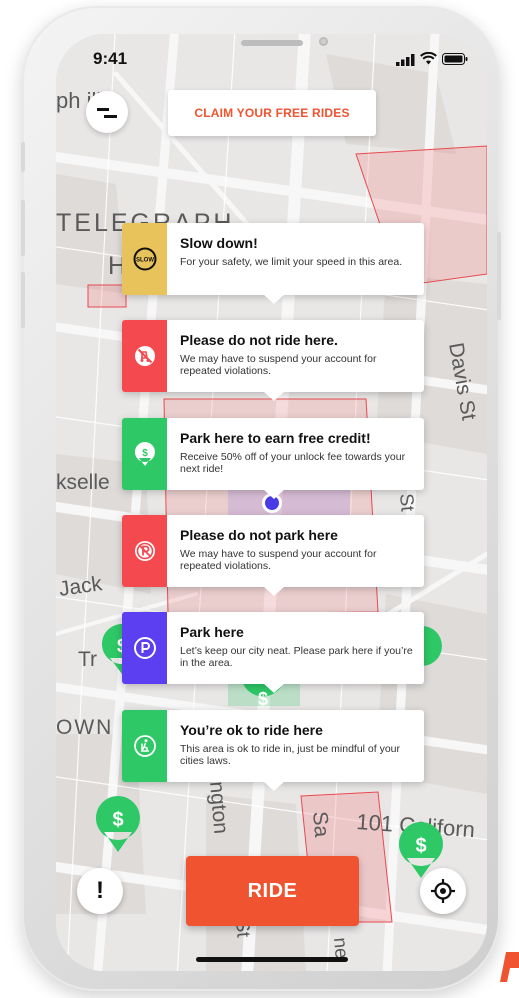 This screenshot has height=998, width=519. I want to click on map-label-tr: Tr, so click(87, 659).